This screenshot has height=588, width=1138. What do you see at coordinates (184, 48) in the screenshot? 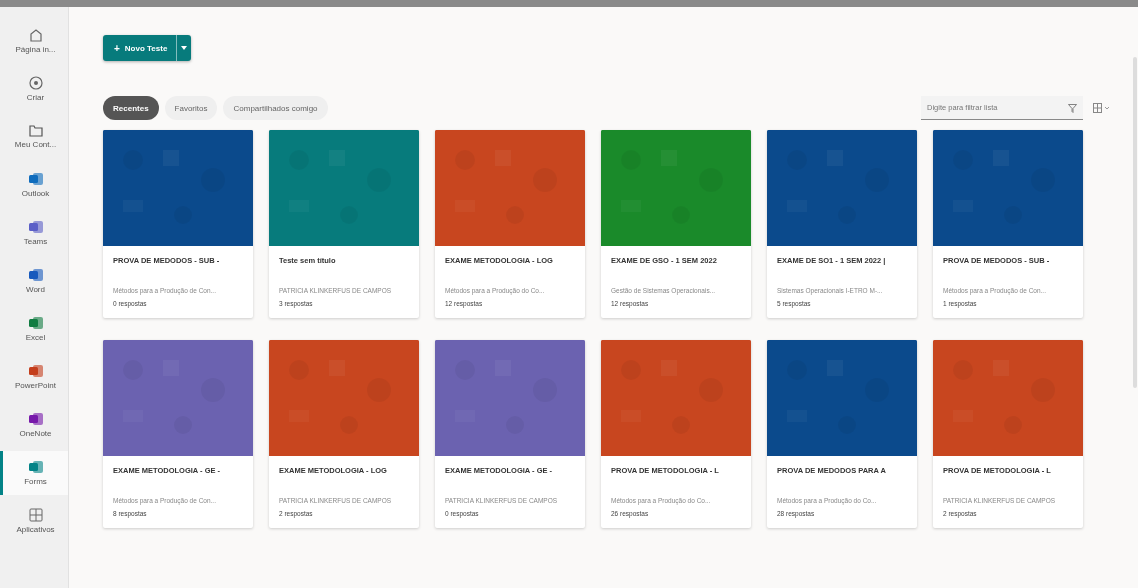
I see `caret-icon` at bounding box center [184, 48].